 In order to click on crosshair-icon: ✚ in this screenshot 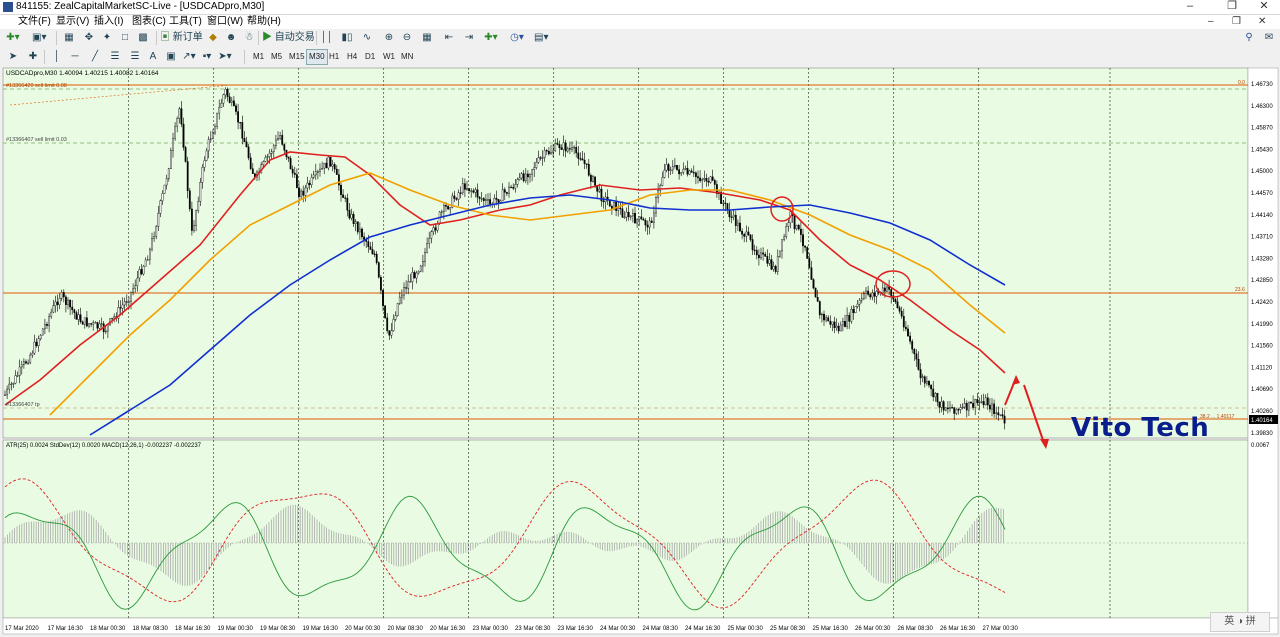, I will do `click(33, 57)`.